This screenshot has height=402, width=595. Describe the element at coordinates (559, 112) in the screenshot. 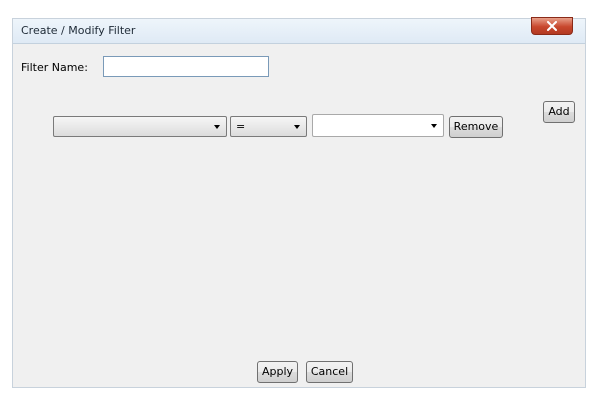

I see `add-button: Add` at that location.